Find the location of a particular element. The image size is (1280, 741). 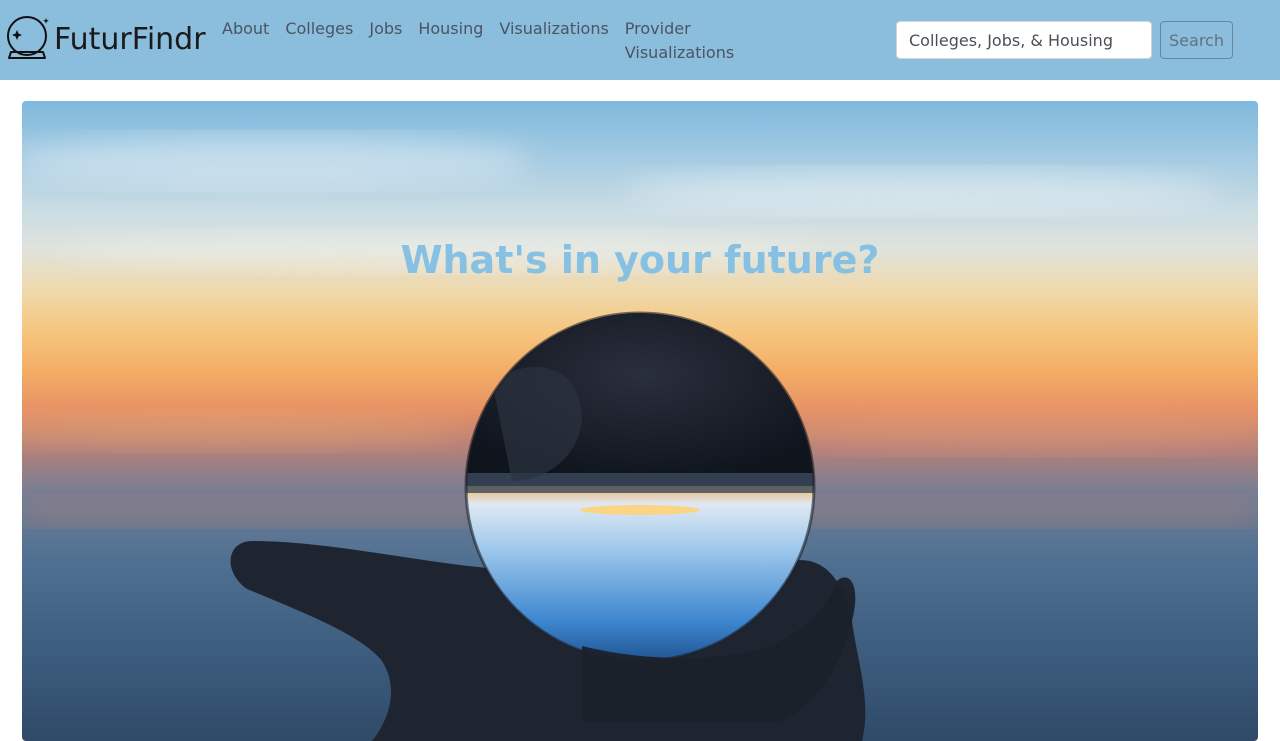

nav-visualizations: Visualizations is located at coordinates (553, 29).